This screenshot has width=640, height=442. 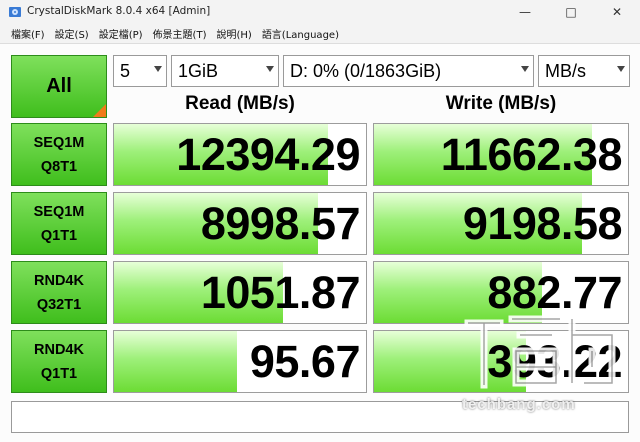 What do you see at coordinates (198, 70) in the screenshot?
I see `test-size-value: 1GiB` at bounding box center [198, 70].